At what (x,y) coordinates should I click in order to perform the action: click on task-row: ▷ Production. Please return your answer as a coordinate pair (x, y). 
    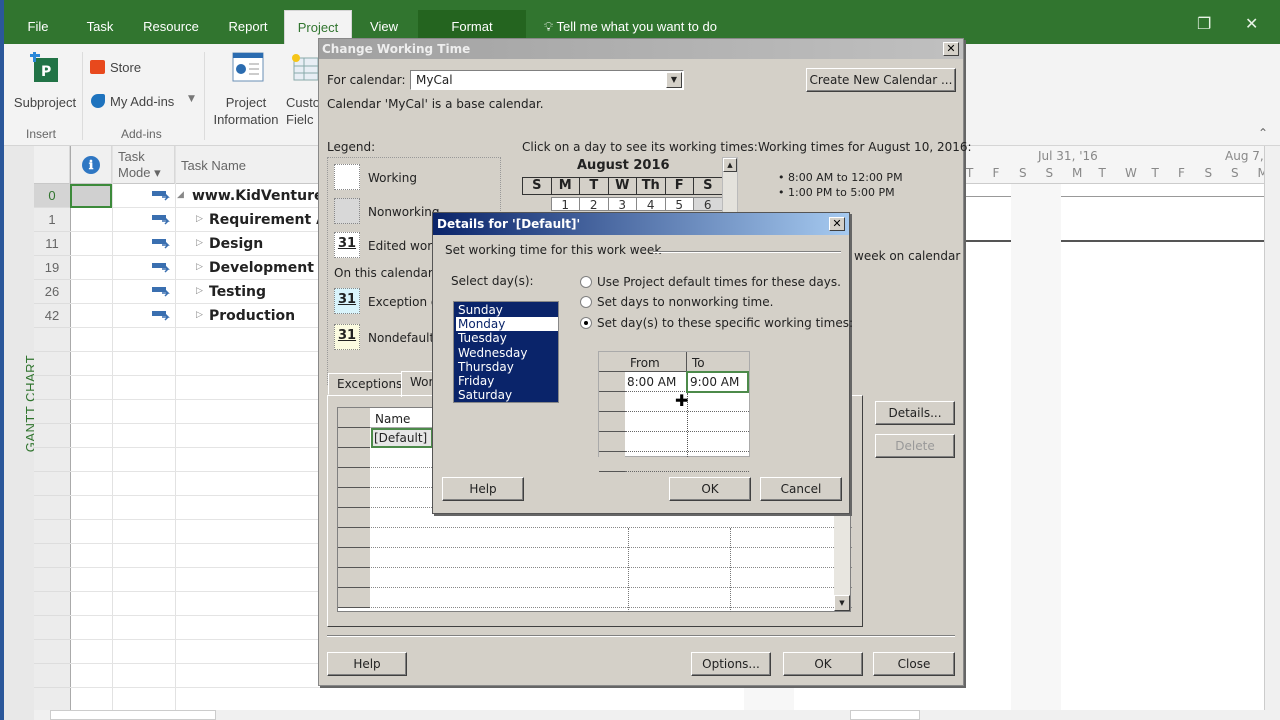
    Looking at the image, I should click on (202, 316).